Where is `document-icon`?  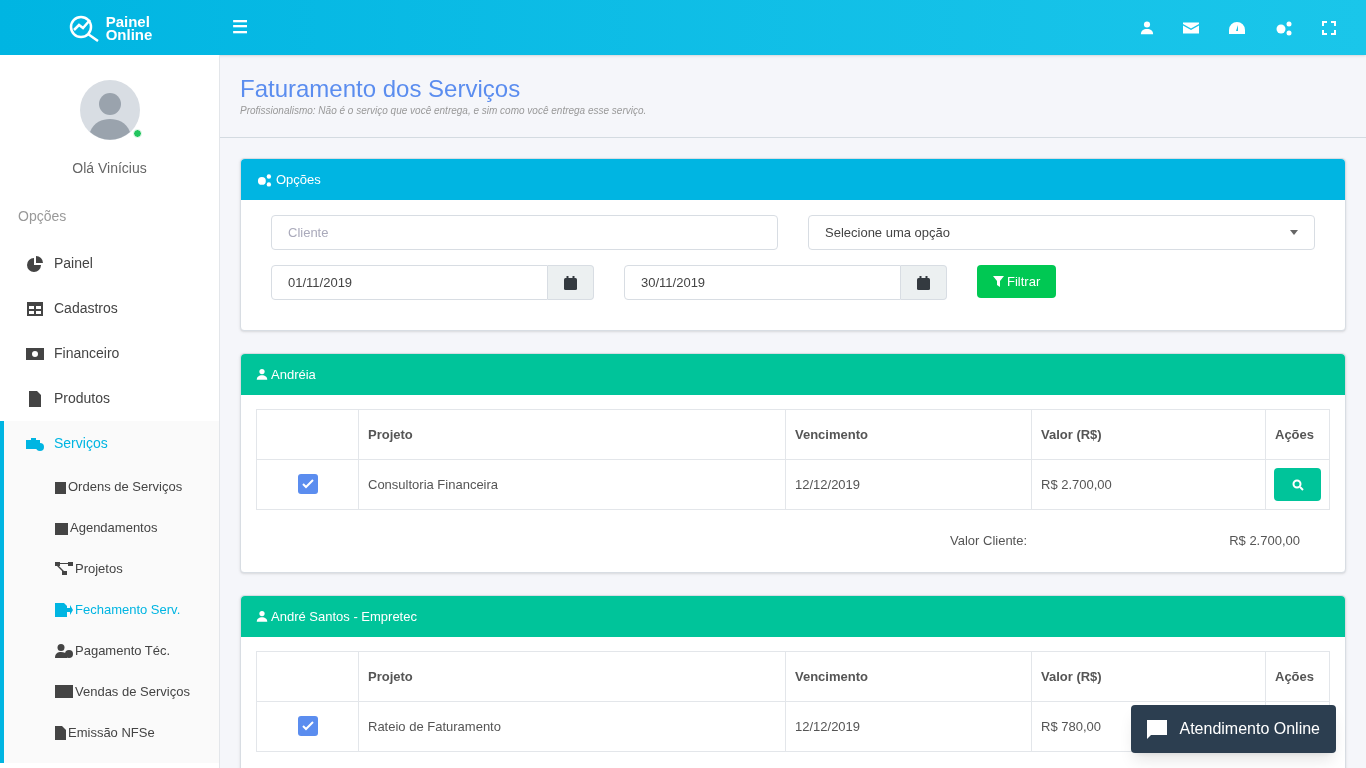
document-icon is located at coordinates (60, 732).